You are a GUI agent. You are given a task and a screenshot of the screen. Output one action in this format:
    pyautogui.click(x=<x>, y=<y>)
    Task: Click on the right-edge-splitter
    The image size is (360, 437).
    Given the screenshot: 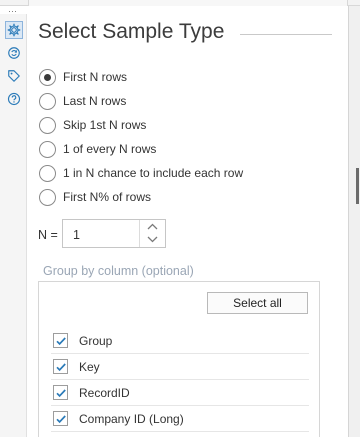 What is the action you would take?
    pyautogui.click(x=354, y=221)
    